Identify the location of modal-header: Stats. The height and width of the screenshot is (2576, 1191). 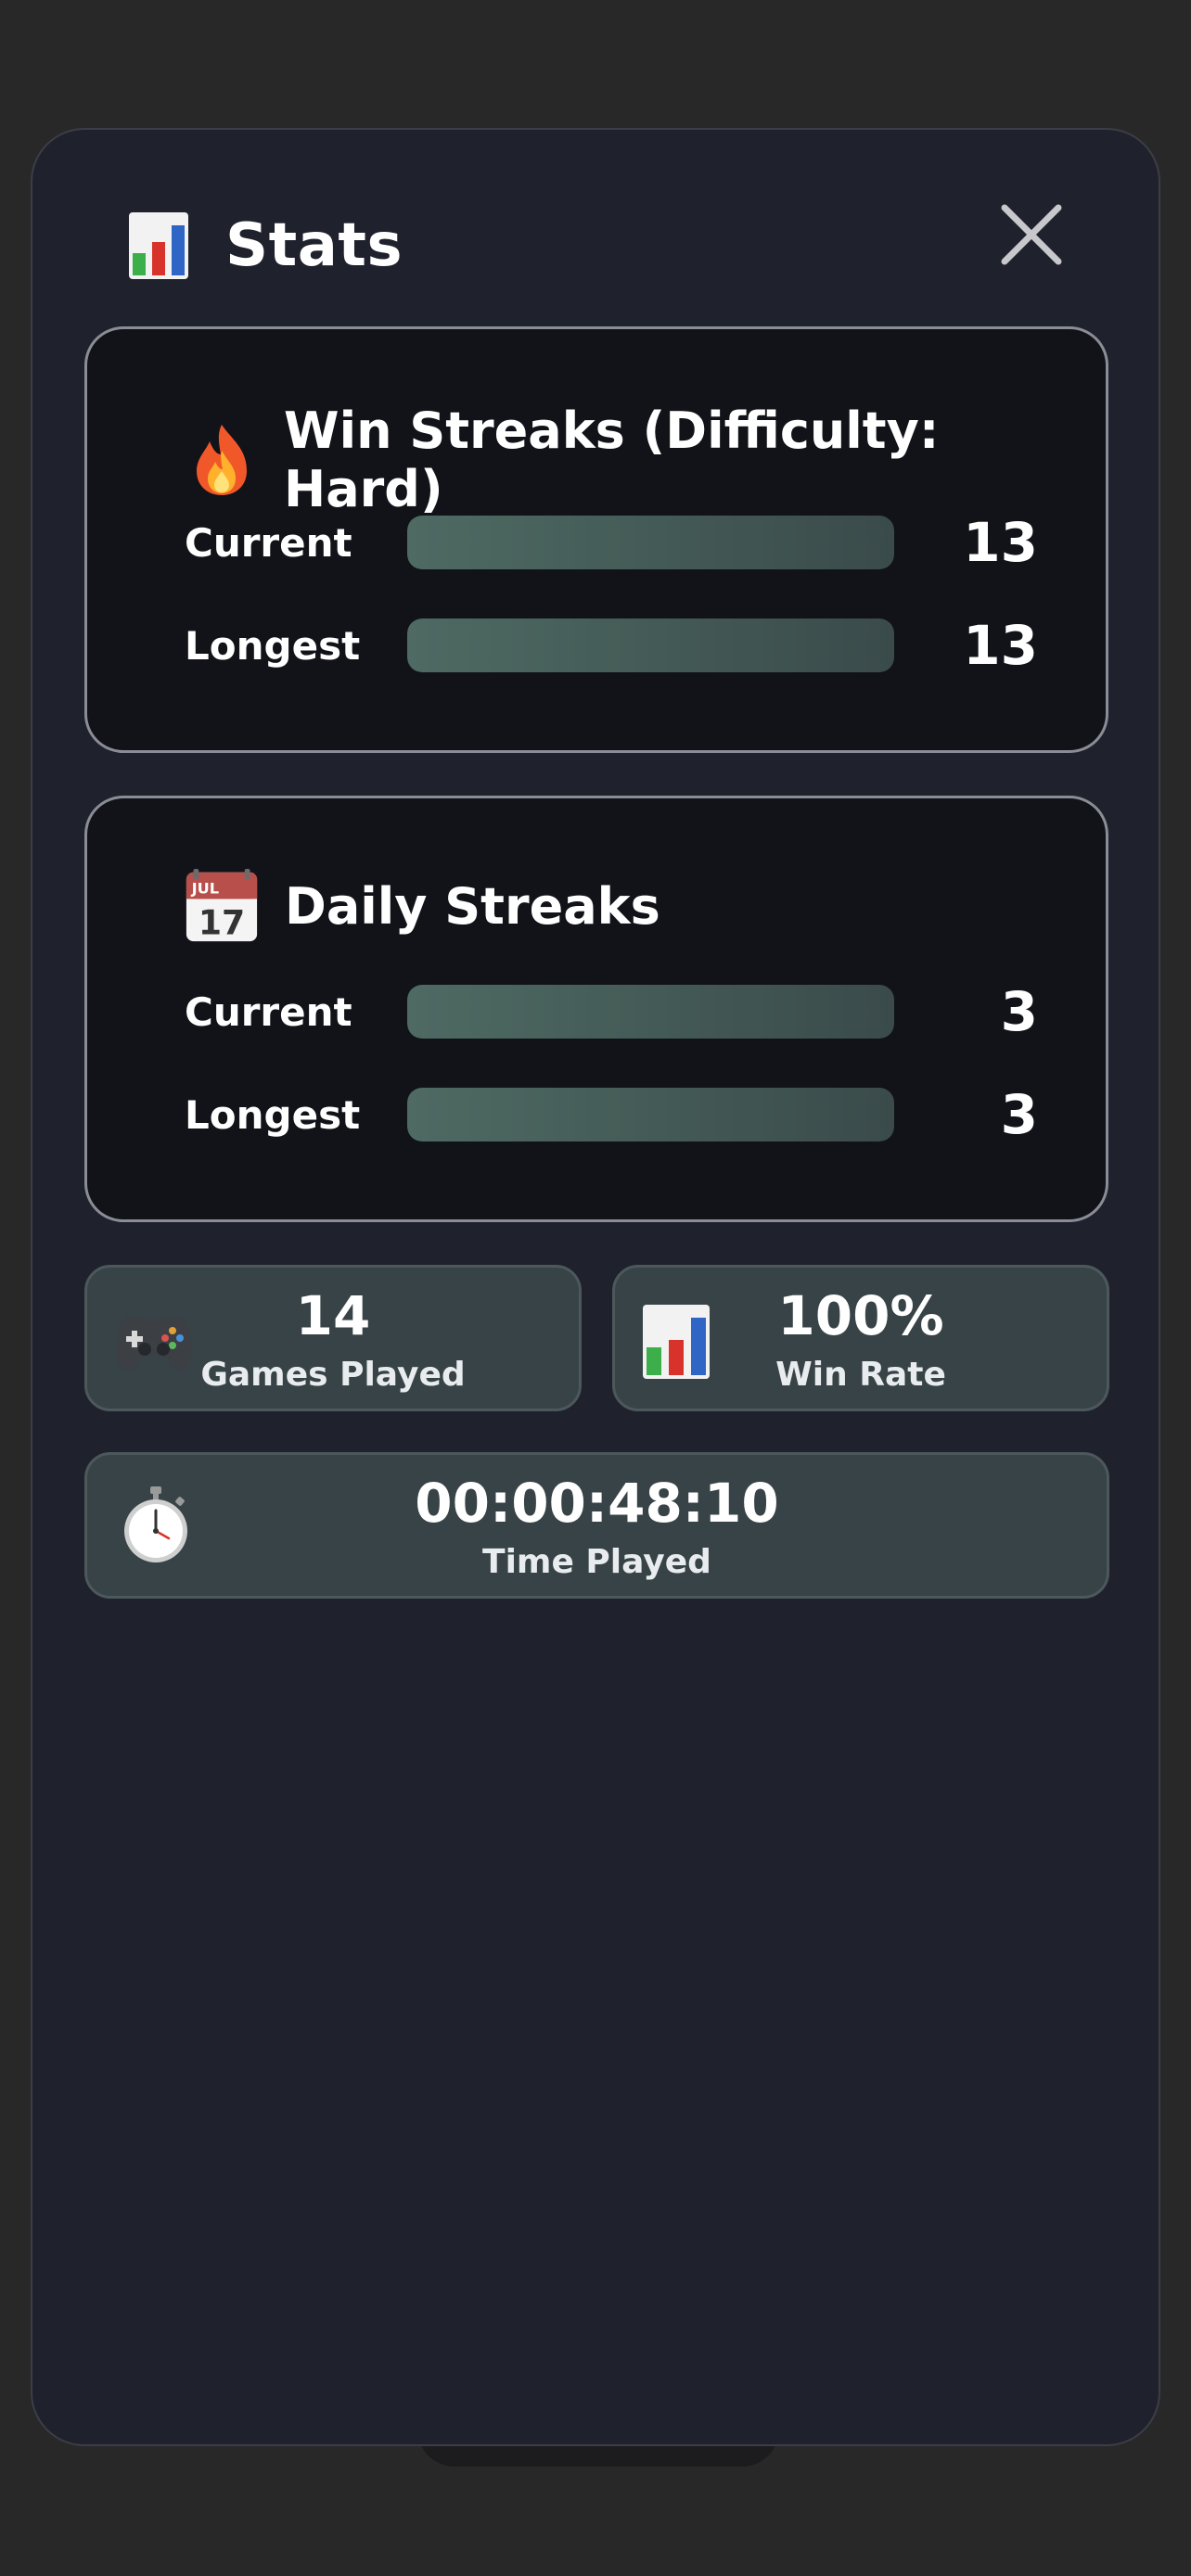
(266, 246).